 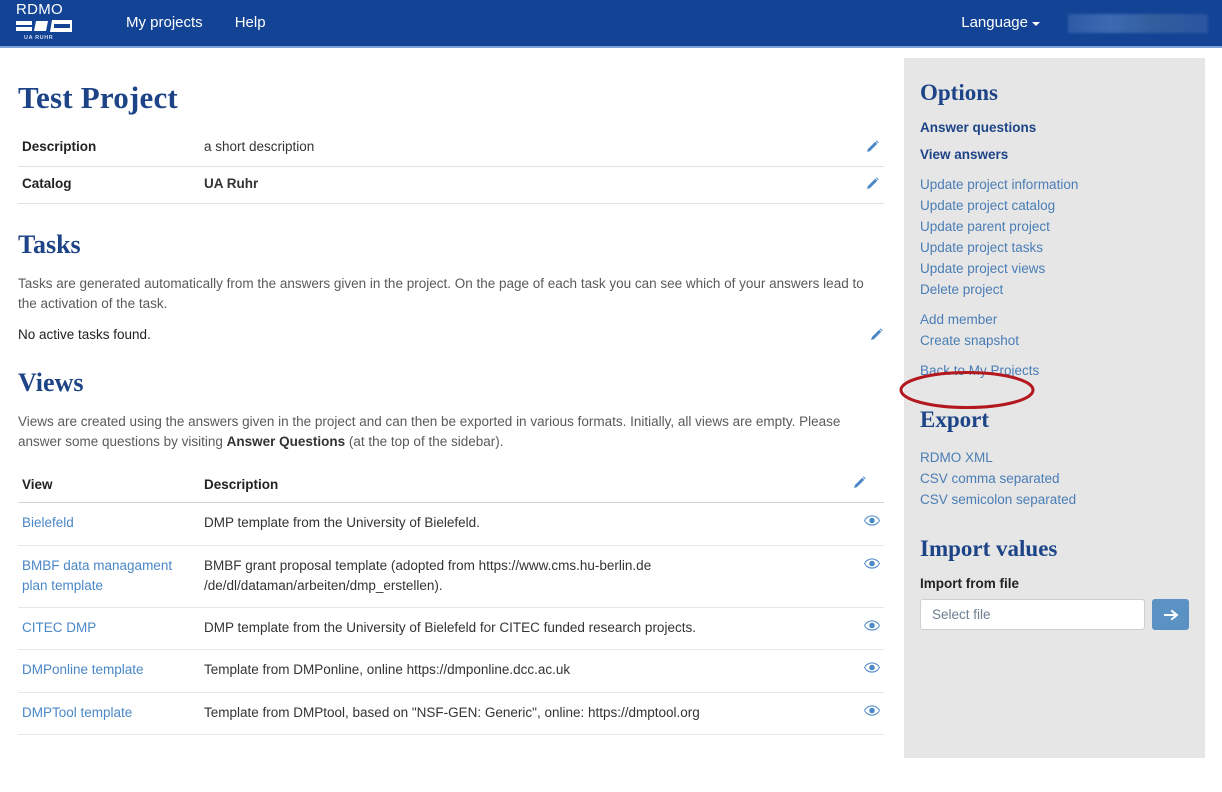 What do you see at coordinates (611, 24) in the screenshot?
I see `top-navbar: RDMO UA RUHR My projects Help Language` at bounding box center [611, 24].